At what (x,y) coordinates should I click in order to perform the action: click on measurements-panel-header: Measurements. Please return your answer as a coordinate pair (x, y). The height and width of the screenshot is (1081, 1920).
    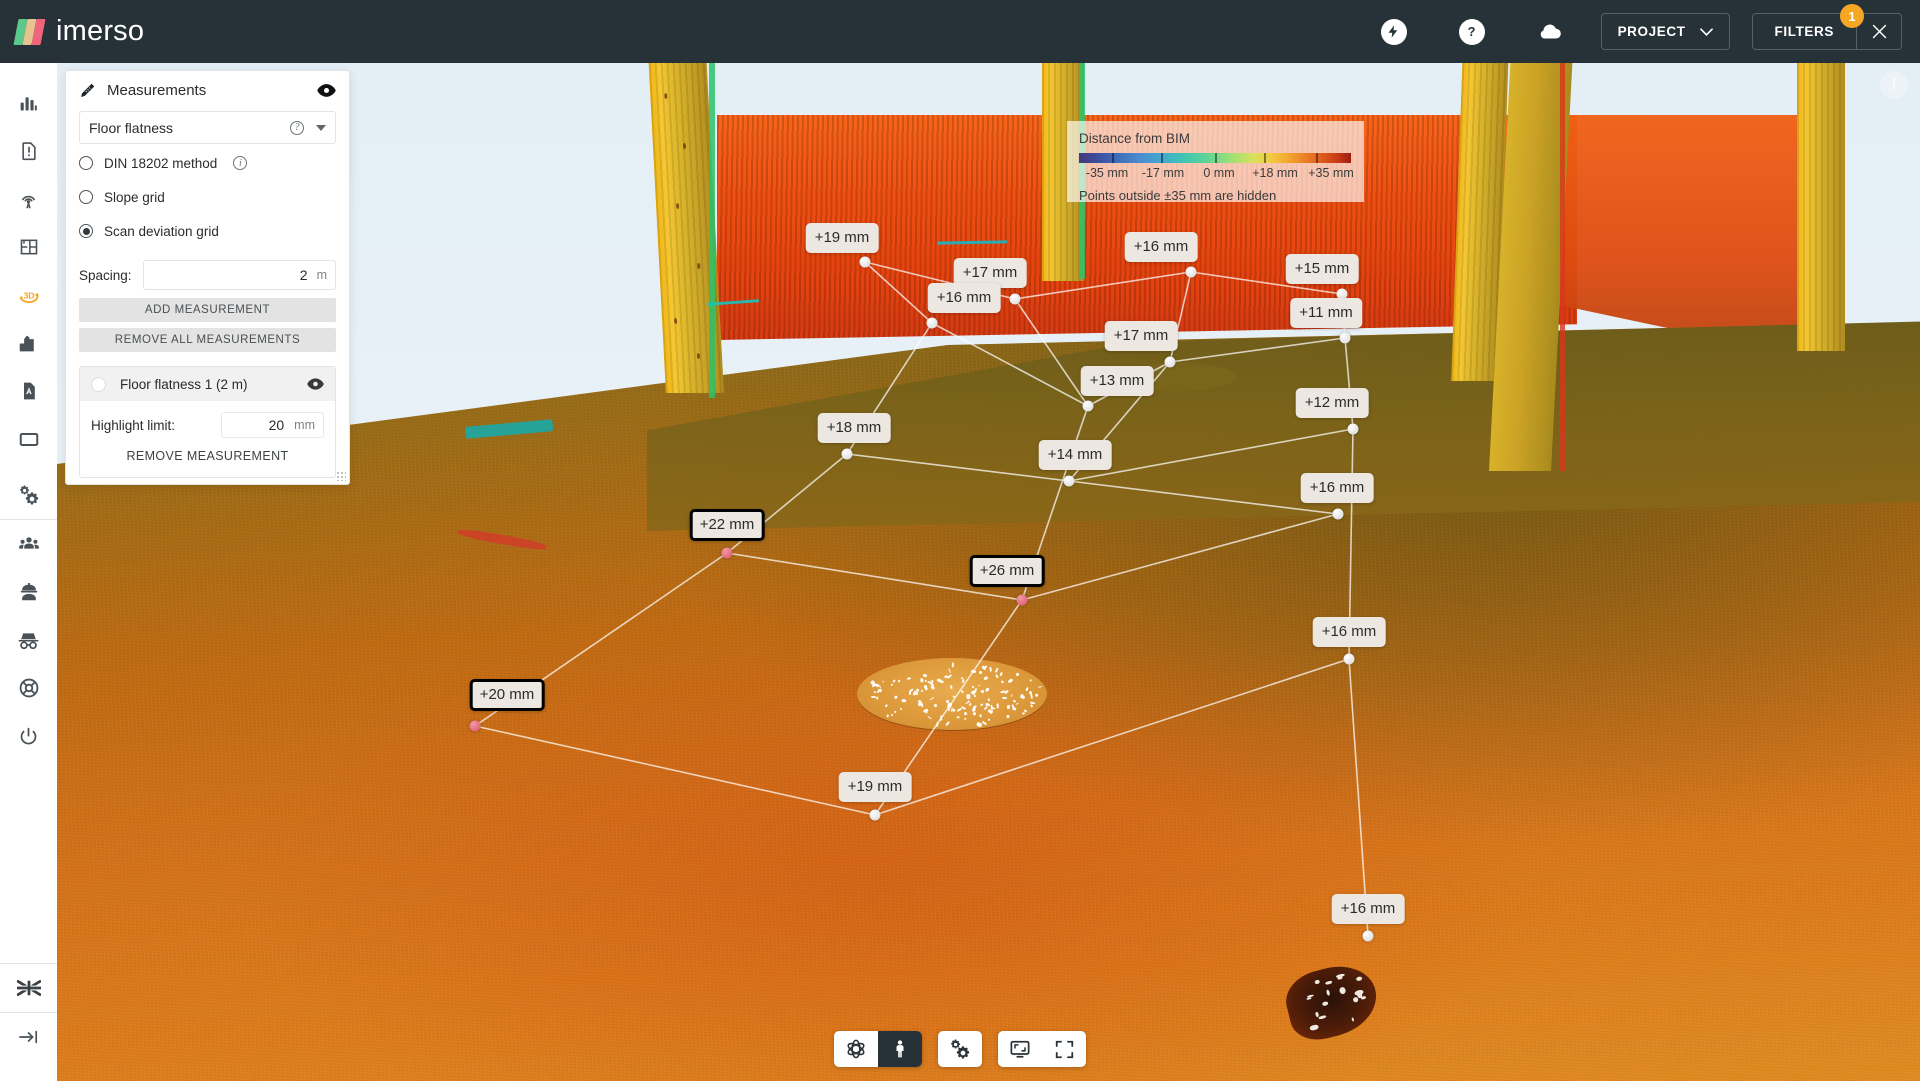
    Looking at the image, I should click on (207, 90).